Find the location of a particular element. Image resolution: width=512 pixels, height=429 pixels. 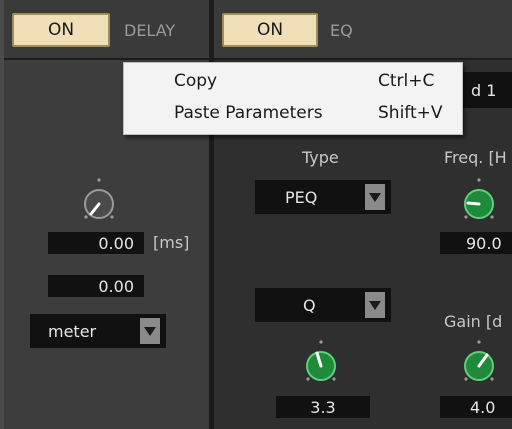

eq-on-button: ON is located at coordinates (270, 30).